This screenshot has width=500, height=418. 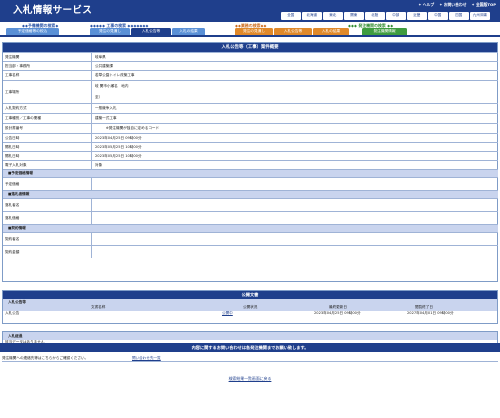 I want to click on table-row: 入札契約方式 一般競争入札, so click(x=250, y=108).